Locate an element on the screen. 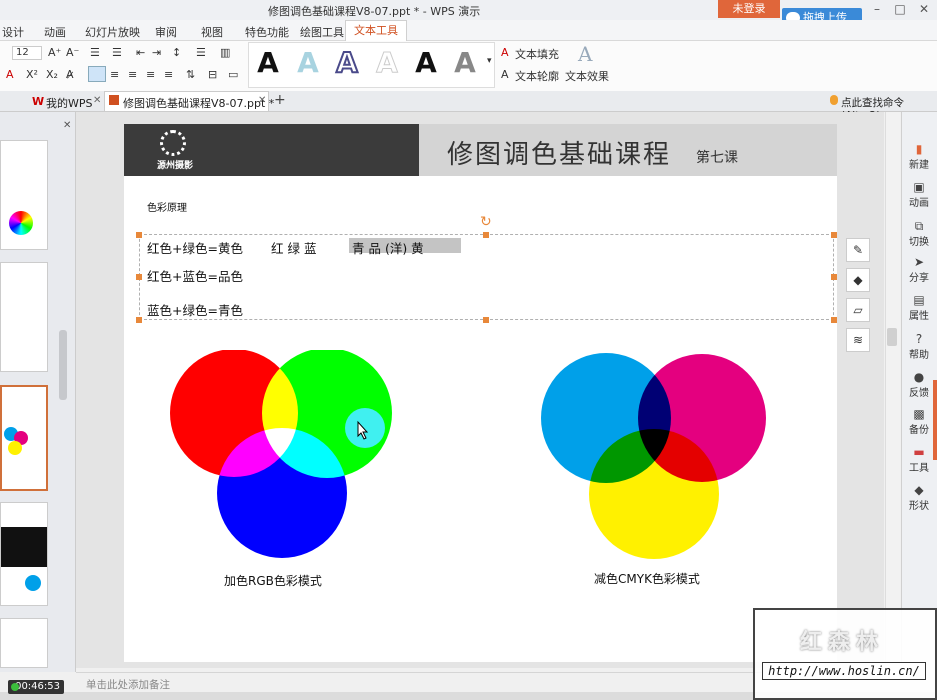 The image size is (937, 700). align-right-icon: ≡ is located at coordinates (132, 74).